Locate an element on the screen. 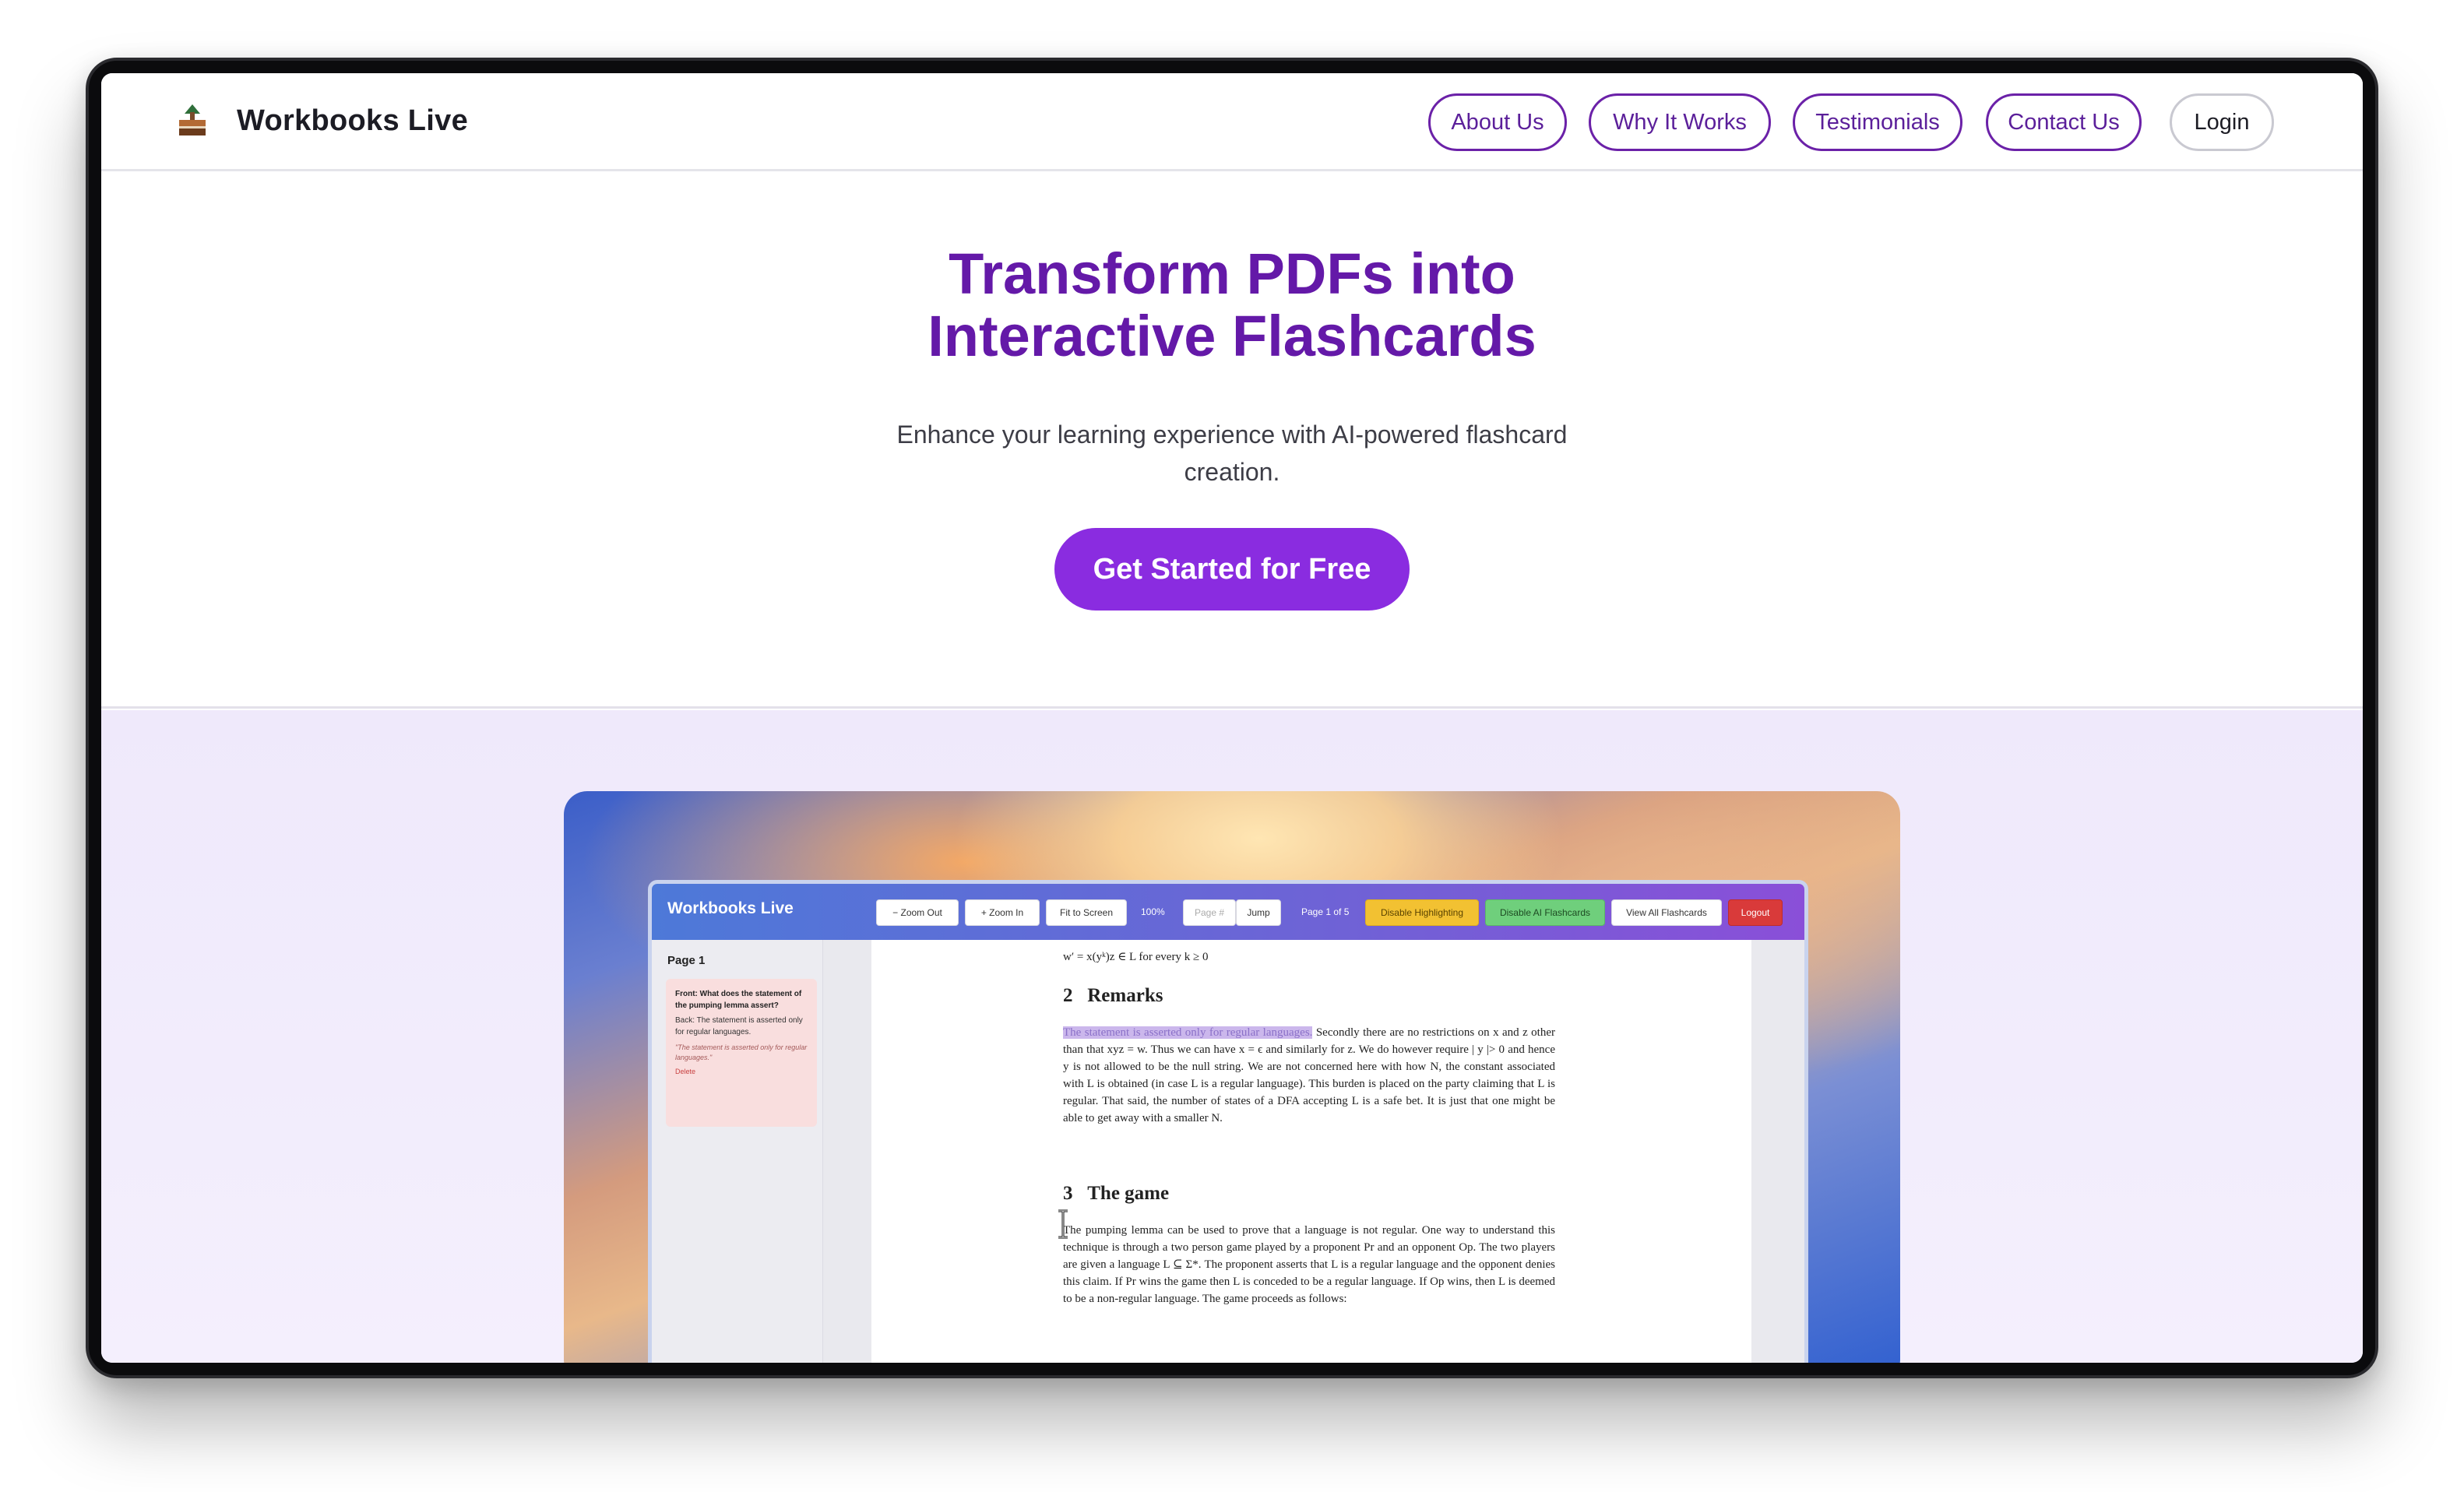 The height and width of the screenshot is (1492, 2464). zoom-level: 100% is located at coordinates (1153, 911).